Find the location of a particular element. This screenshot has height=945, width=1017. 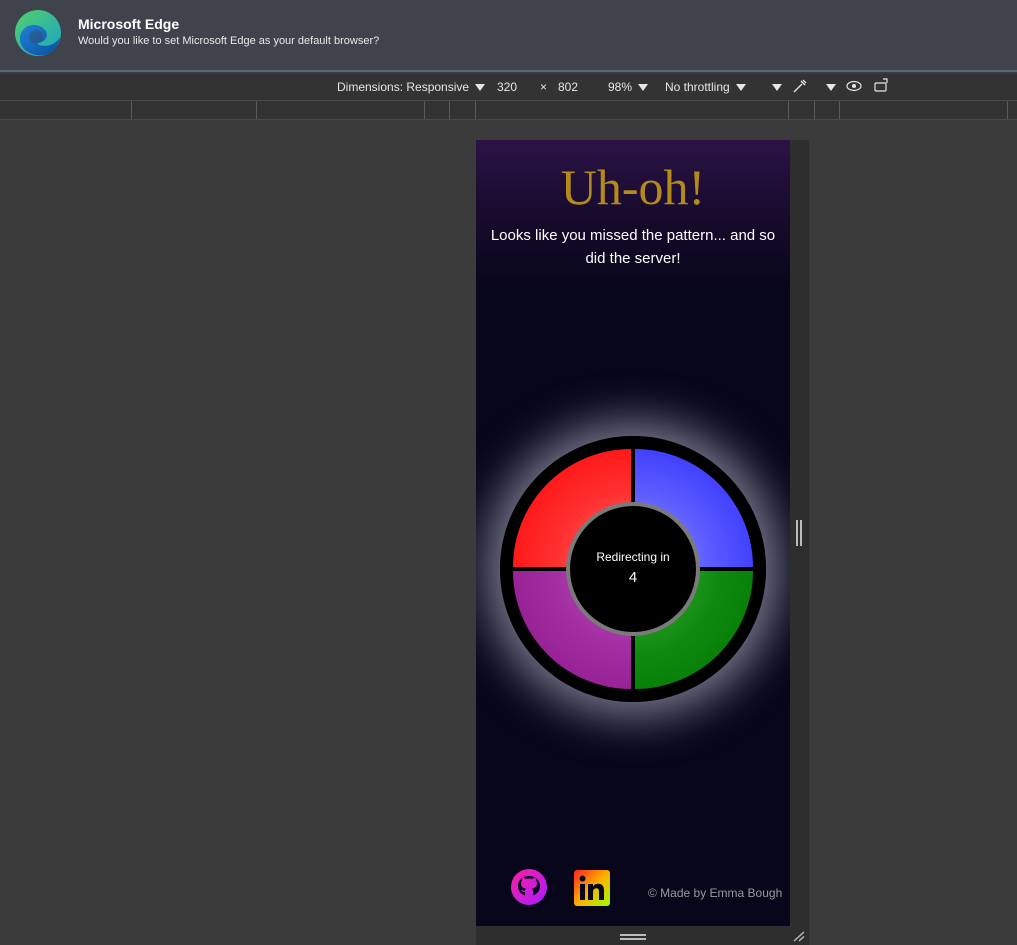

center-display: Redirecting in 4 is located at coordinates (633, 569).